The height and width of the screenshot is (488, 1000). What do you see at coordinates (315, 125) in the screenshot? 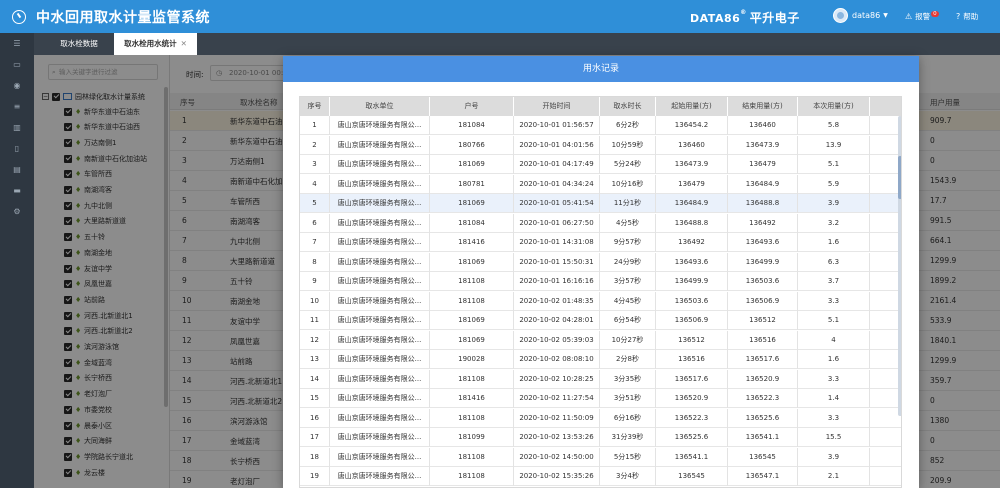
I see `table-cell: 1` at bounding box center [315, 125].